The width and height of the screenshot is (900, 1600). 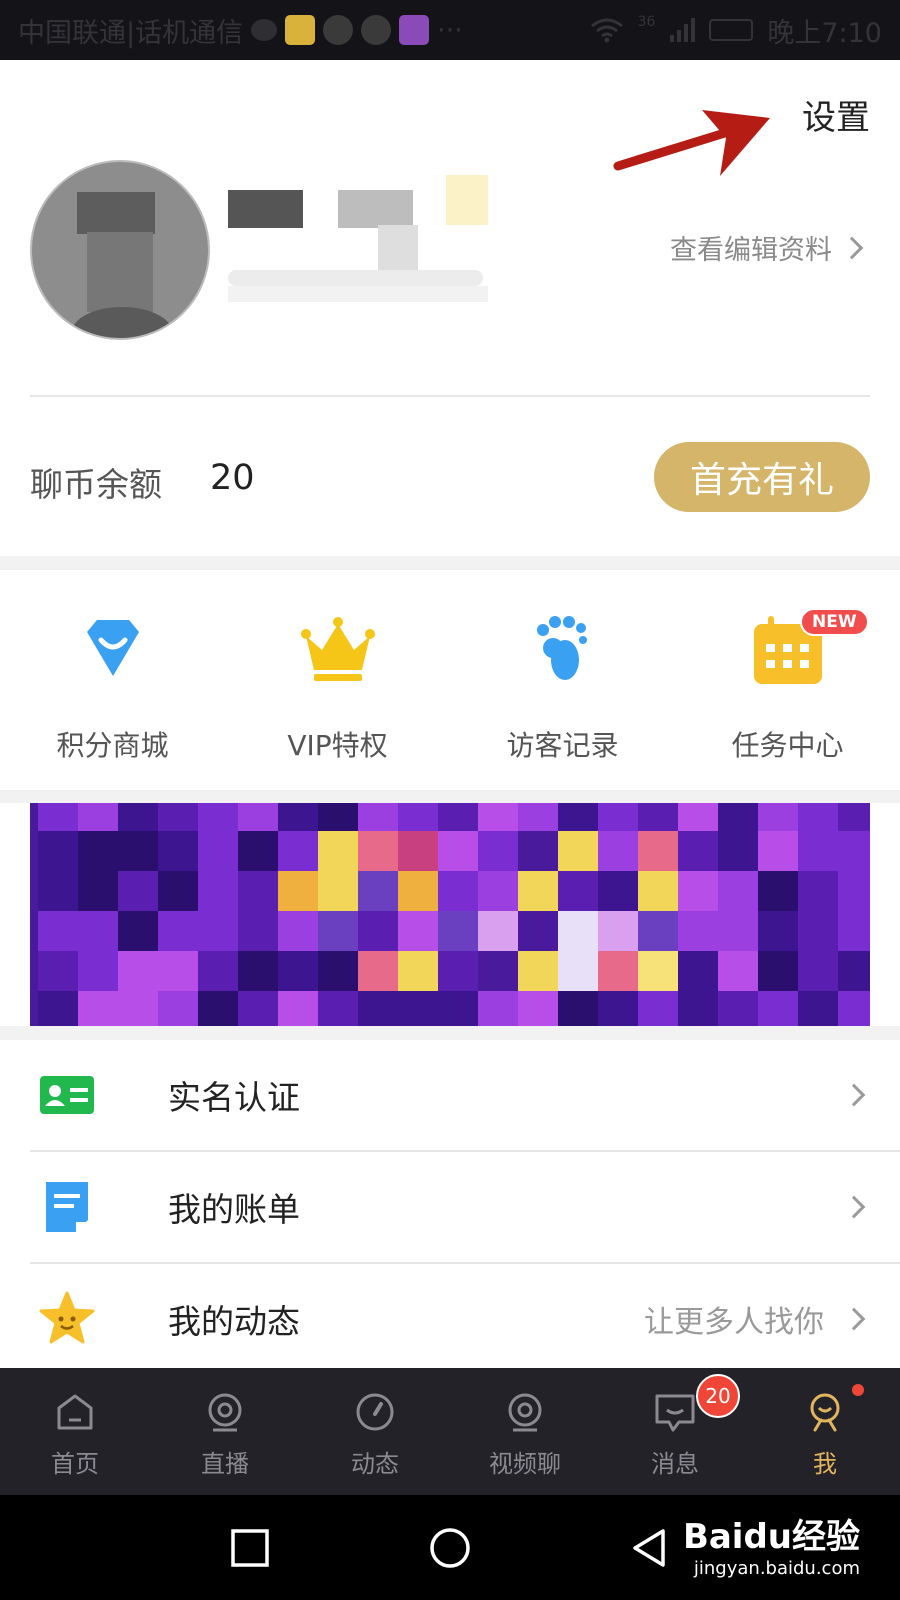 What do you see at coordinates (771, 1537) in the screenshot?
I see `watermark-main: Baidu经验` at bounding box center [771, 1537].